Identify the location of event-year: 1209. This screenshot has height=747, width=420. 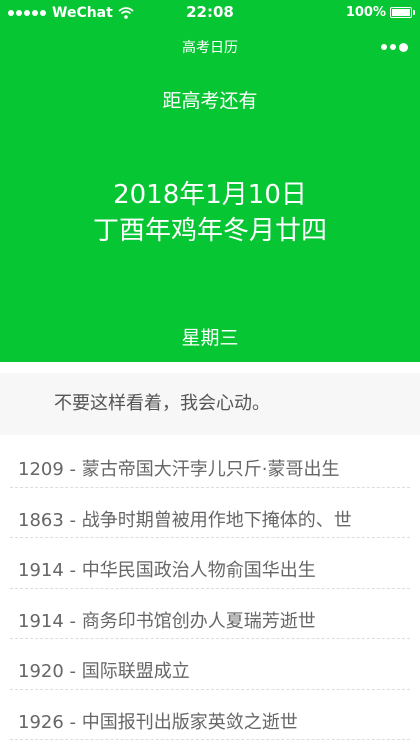
(41, 469).